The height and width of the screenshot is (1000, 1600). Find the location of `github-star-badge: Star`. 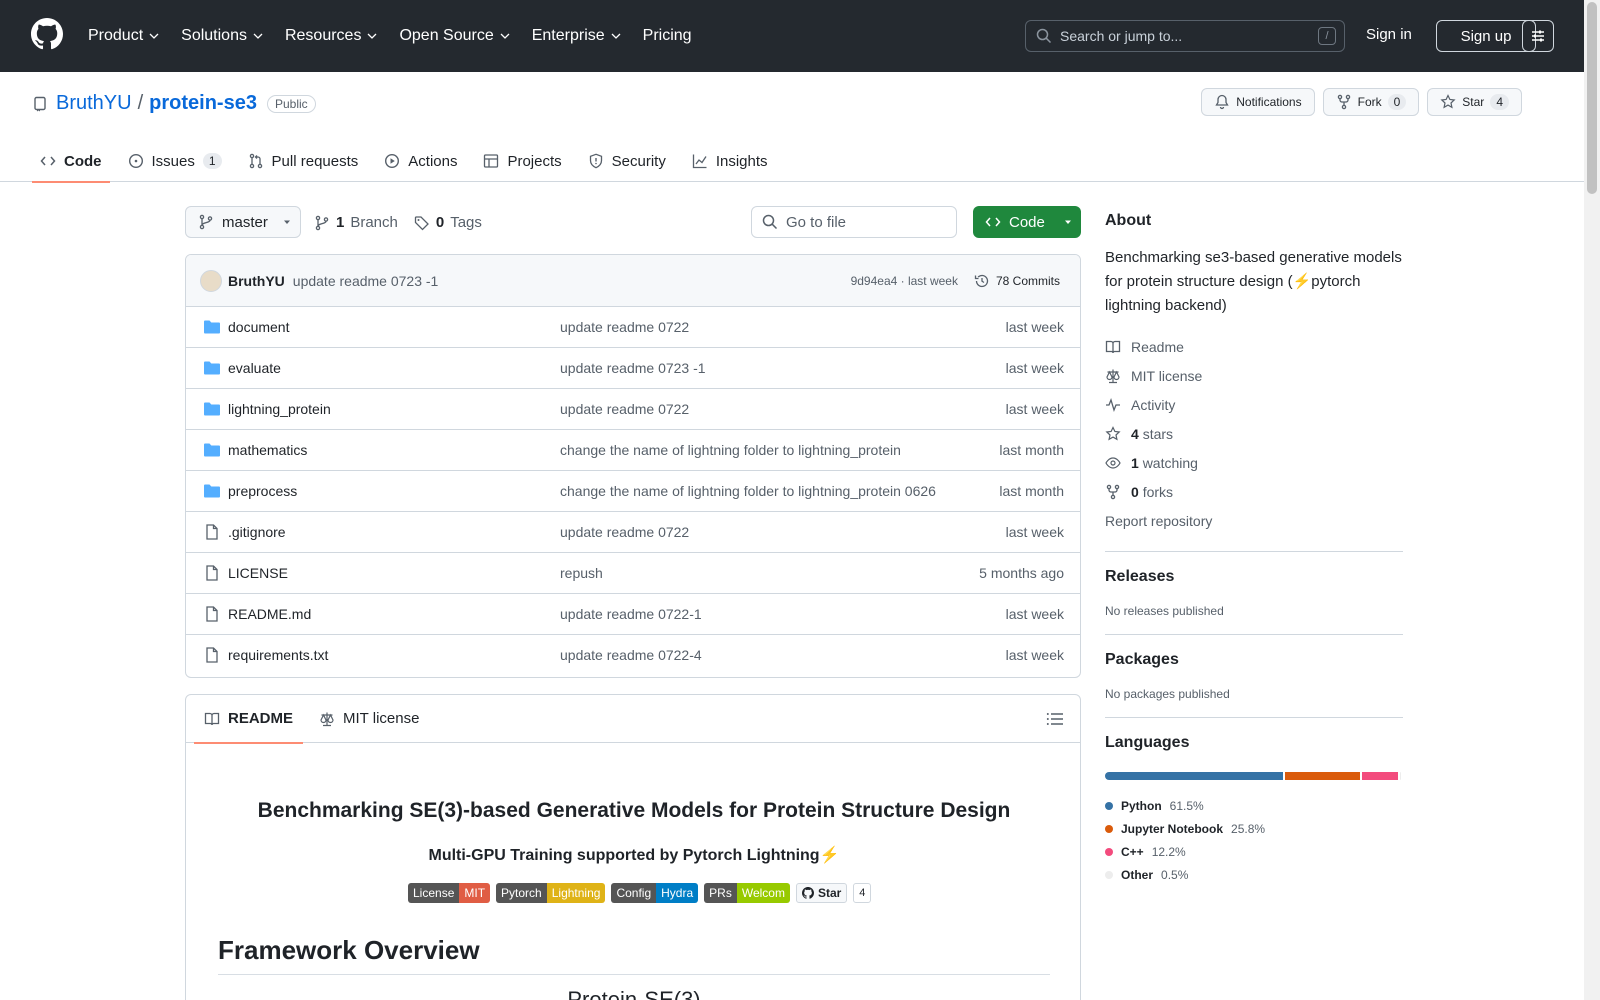

github-star-badge: Star is located at coordinates (821, 893).